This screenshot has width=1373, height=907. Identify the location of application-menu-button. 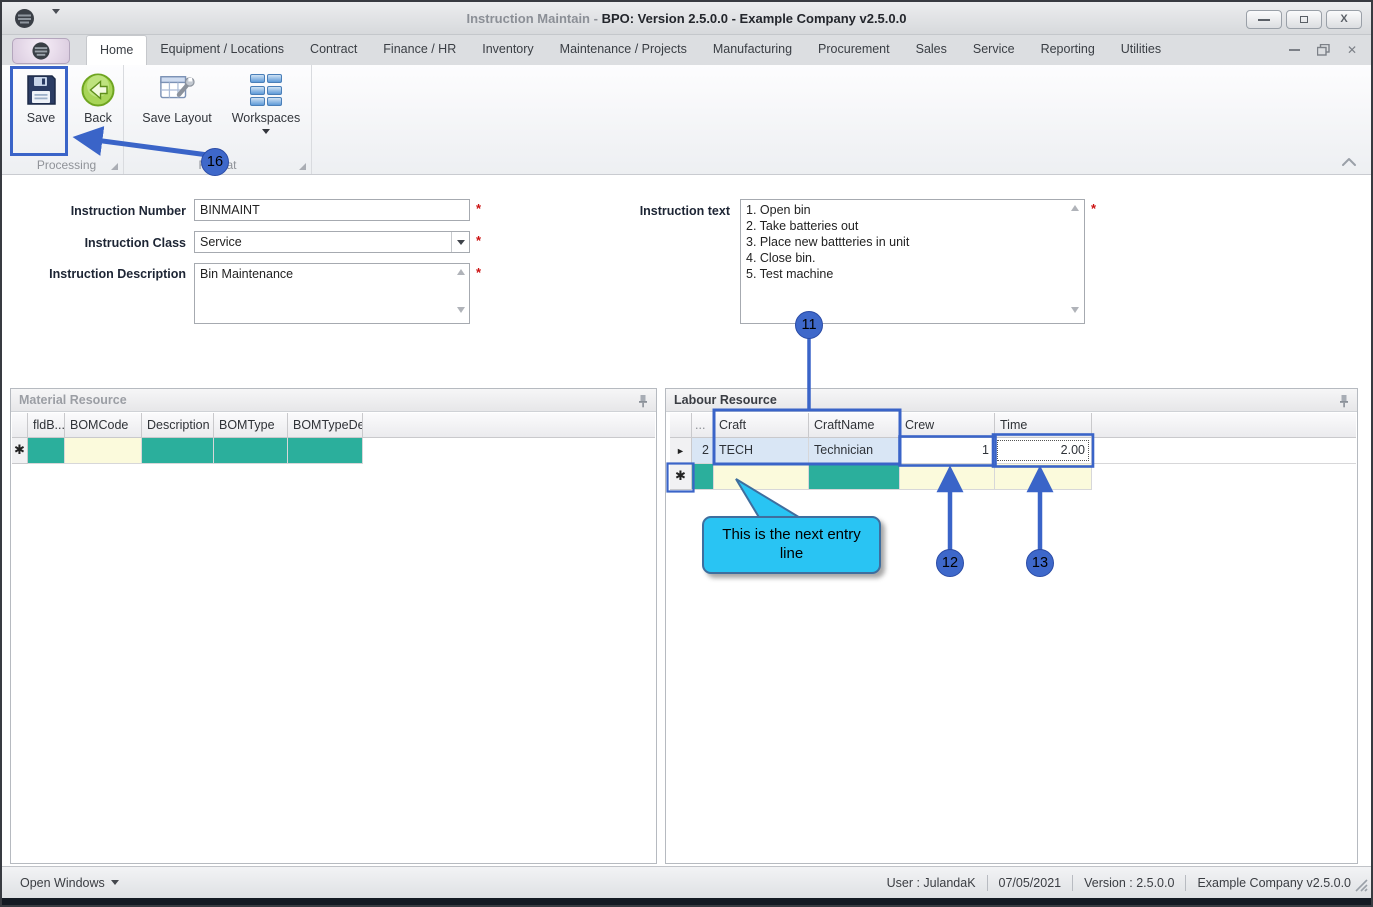
(41, 51).